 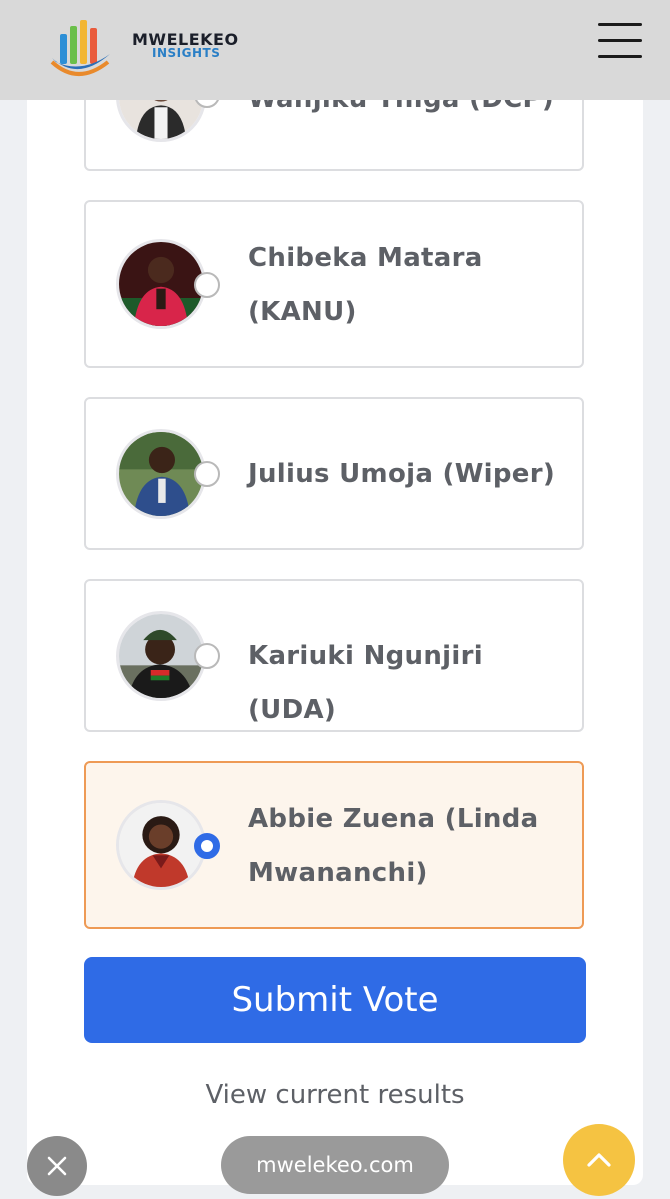 What do you see at coordinates (365, 683) in the screenshot?
I see `candidate-name: Kariuki Ngunjiri (UDA)` at bounding box center [365, 683].